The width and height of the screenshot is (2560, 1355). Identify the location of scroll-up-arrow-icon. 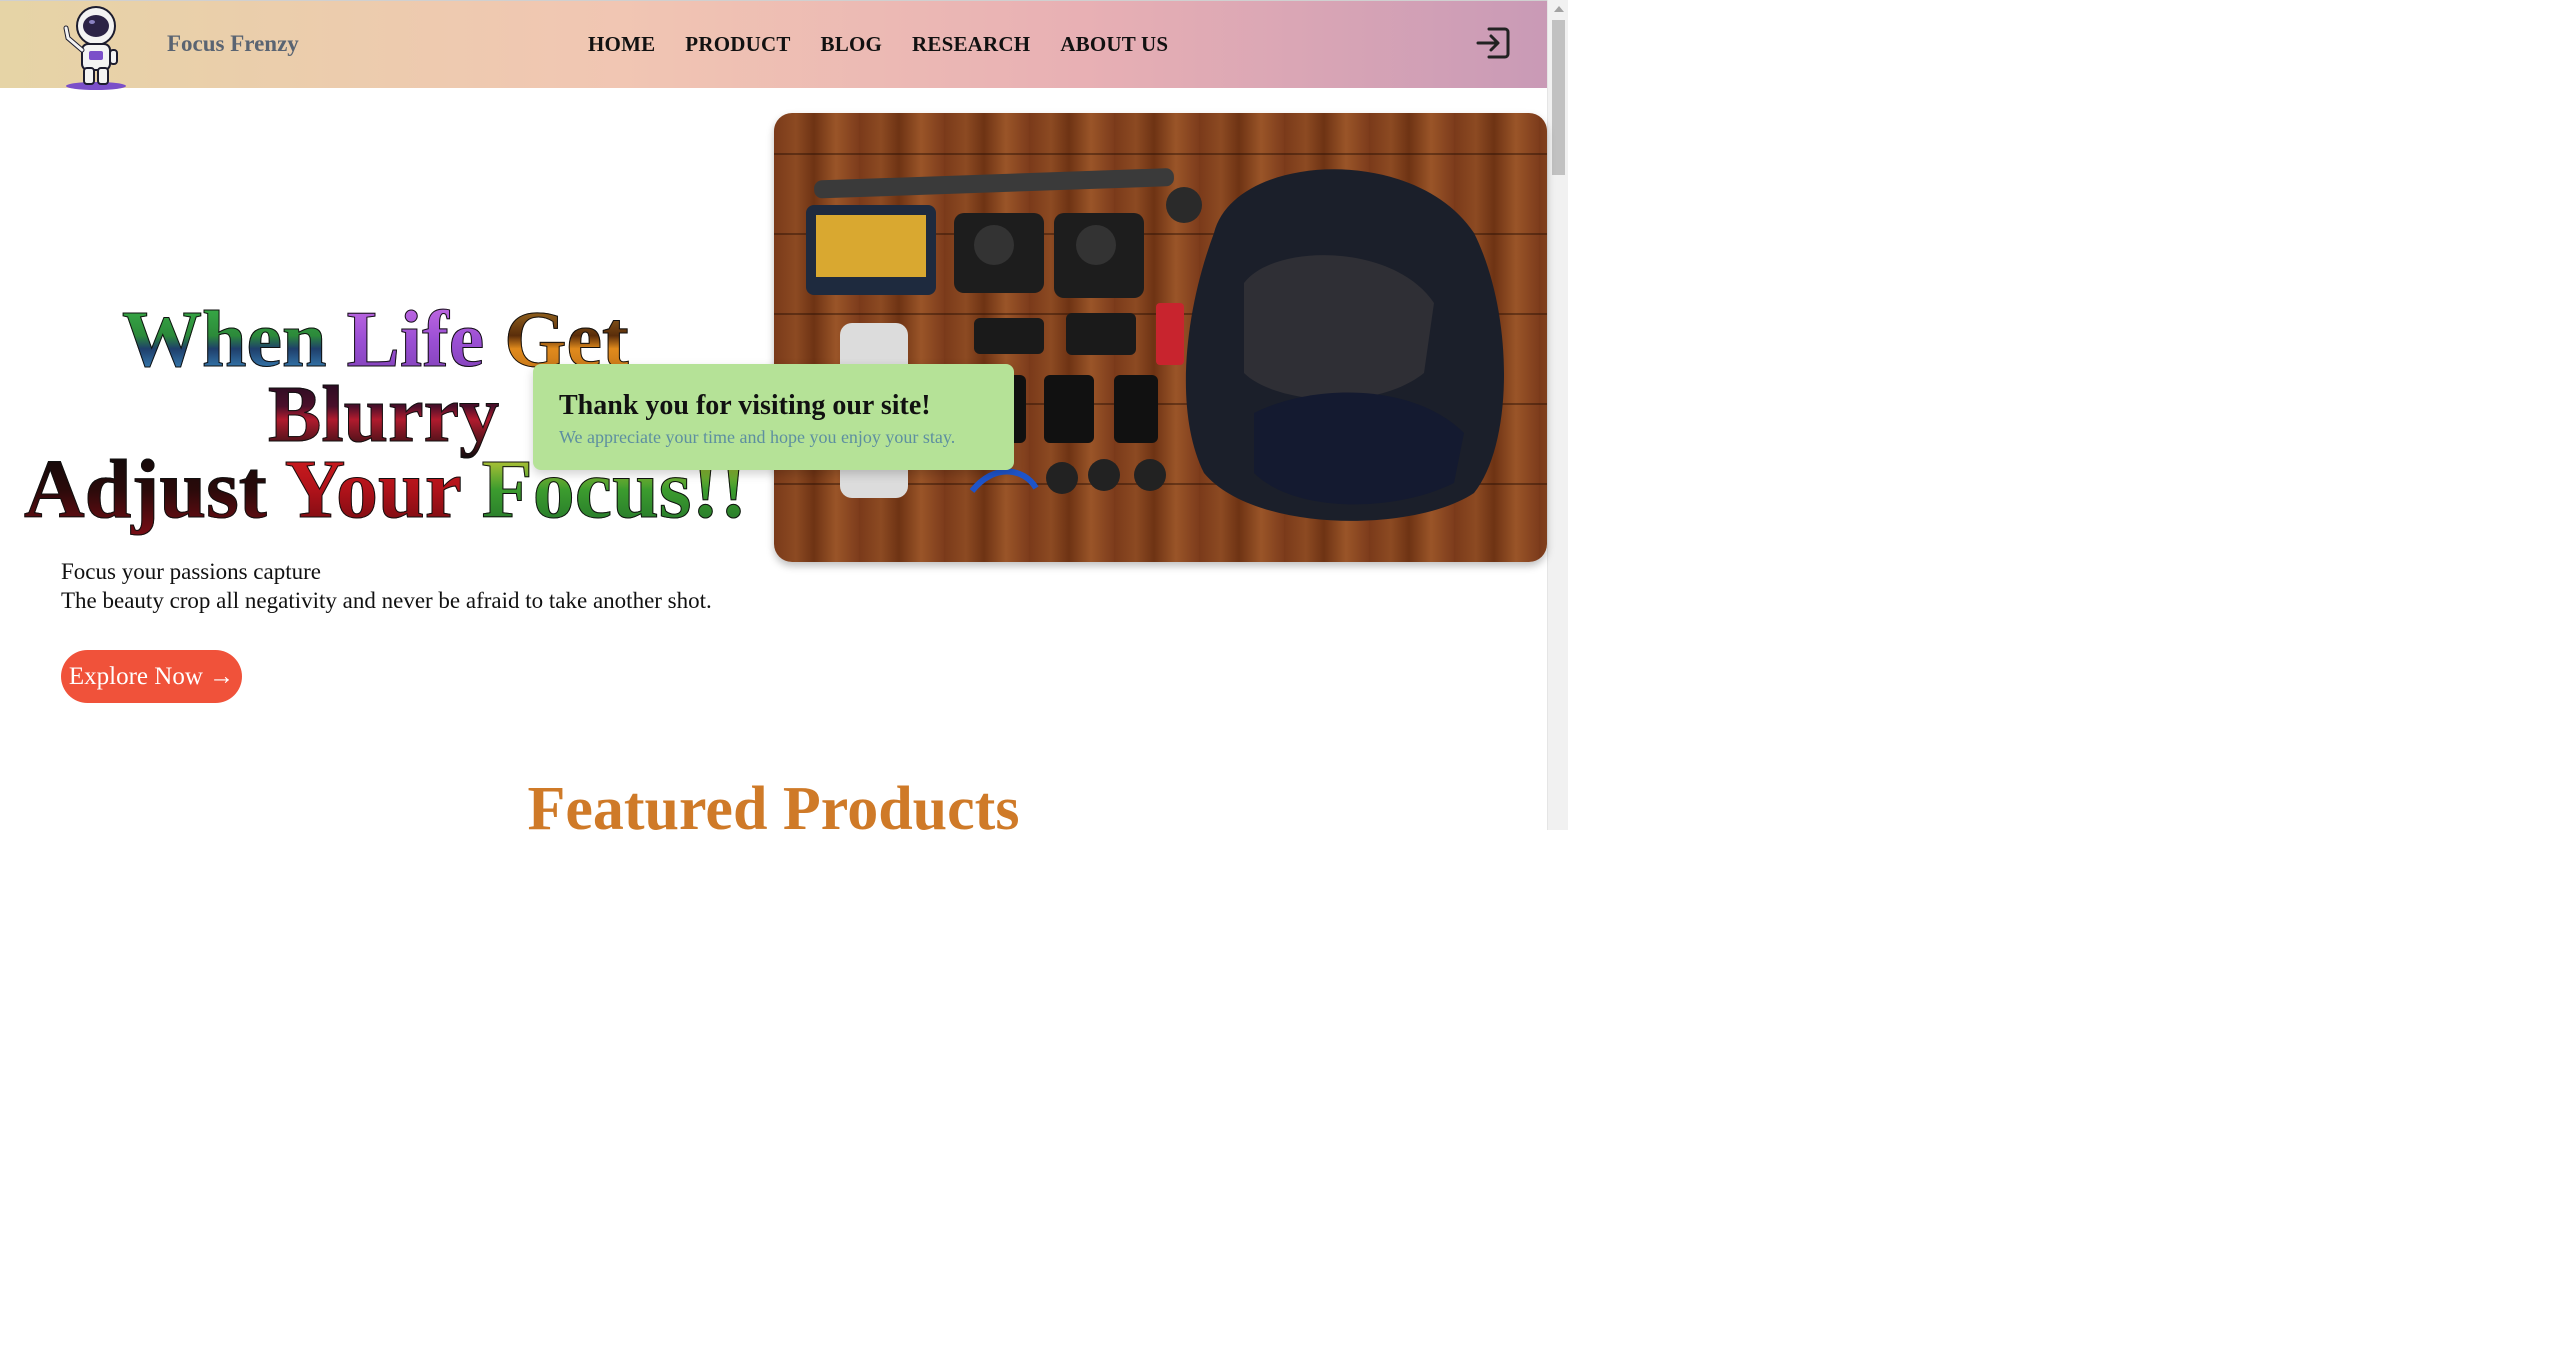
(1558, 8).